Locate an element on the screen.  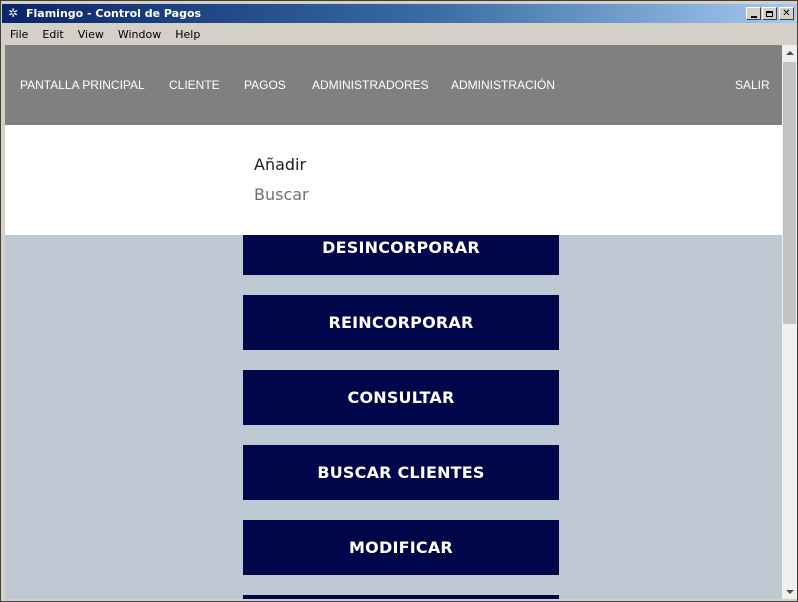
maximize-button is located at coordinates (769, 13).